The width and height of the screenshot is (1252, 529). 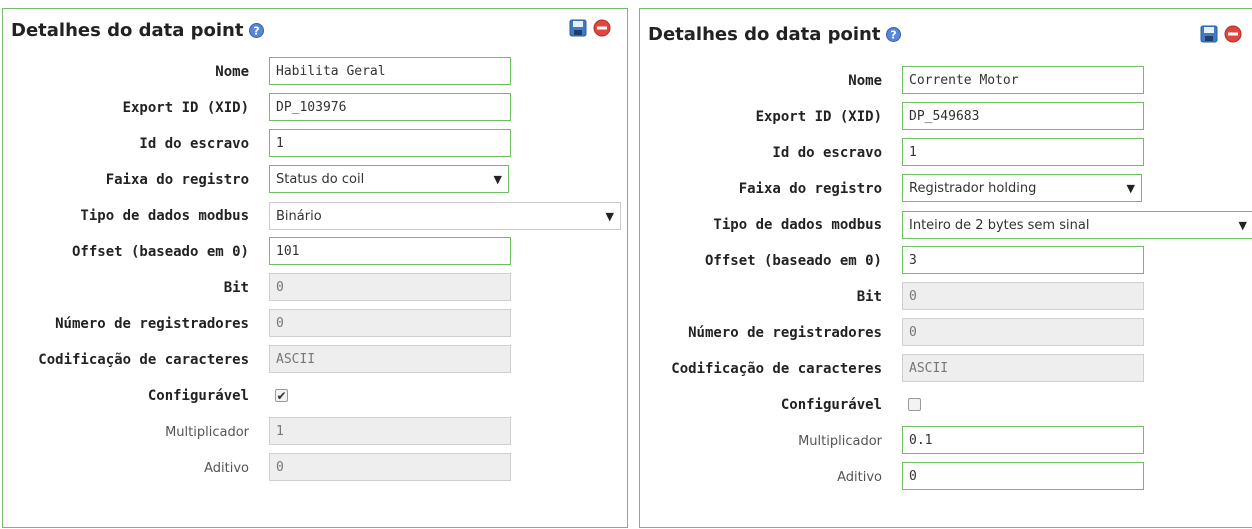 I want to click on settable-checkbox: ✔, so click(x=281, y=395).